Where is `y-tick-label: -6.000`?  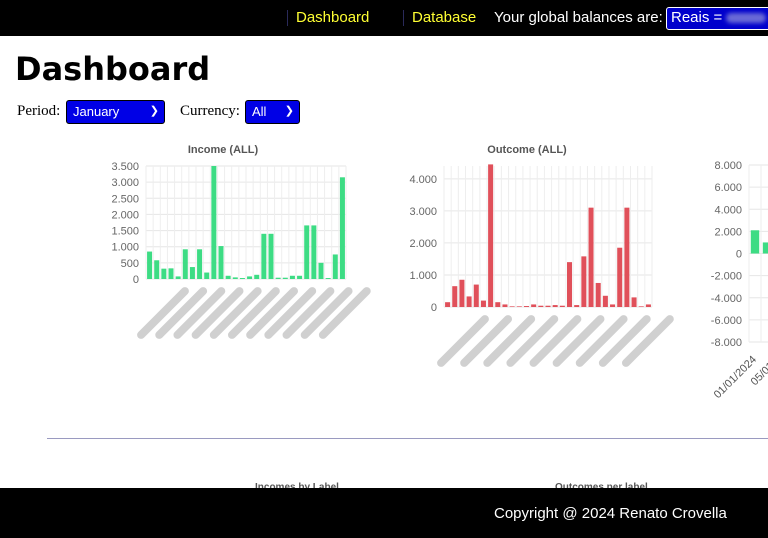
y-tick-label: -6.000 is located at coordinates (726, 321).